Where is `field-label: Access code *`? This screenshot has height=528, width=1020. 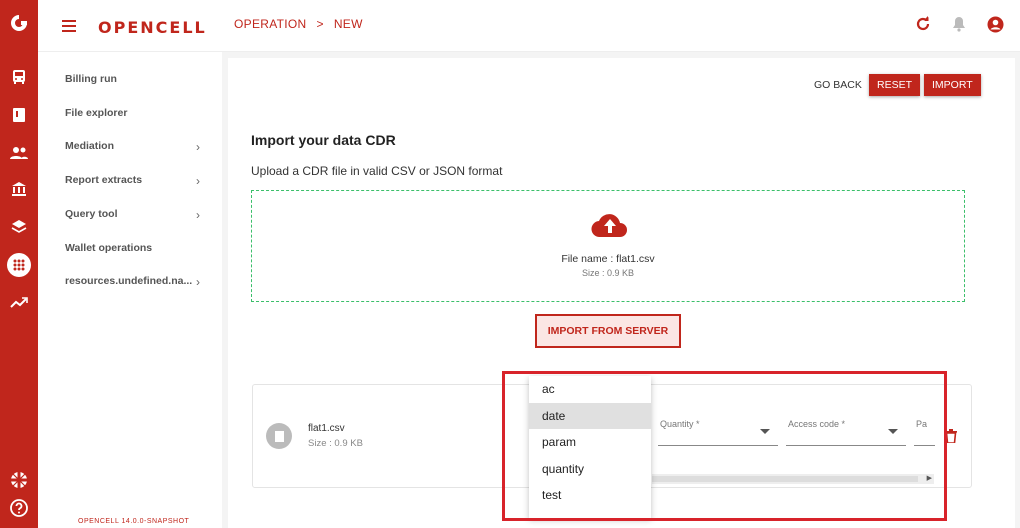
field-label: Access code * is located at coordinates (817, 424).